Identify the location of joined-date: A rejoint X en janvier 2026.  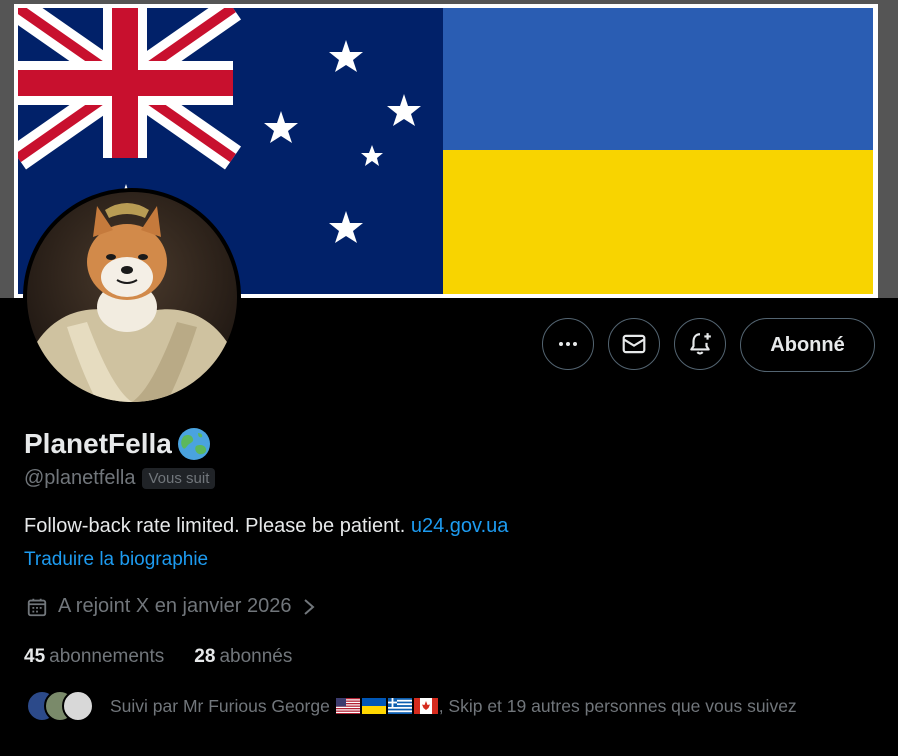
(171, 606).